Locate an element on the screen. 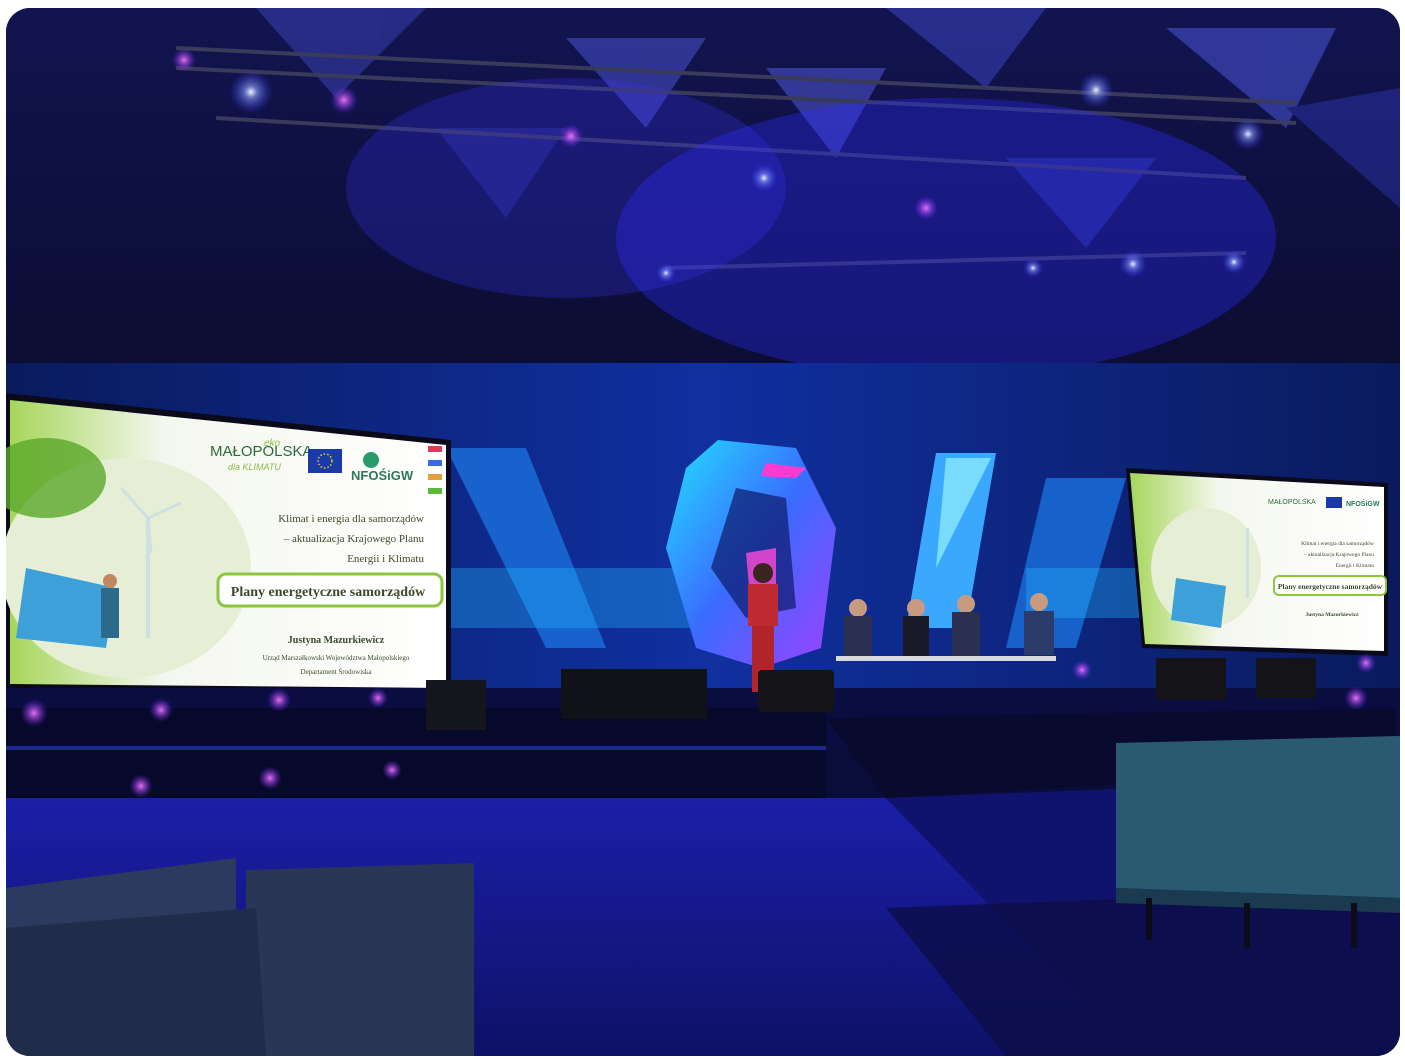 This screenshot has width=1405, height=1059. eu-flag-icon is located at coordinates (325, 461).